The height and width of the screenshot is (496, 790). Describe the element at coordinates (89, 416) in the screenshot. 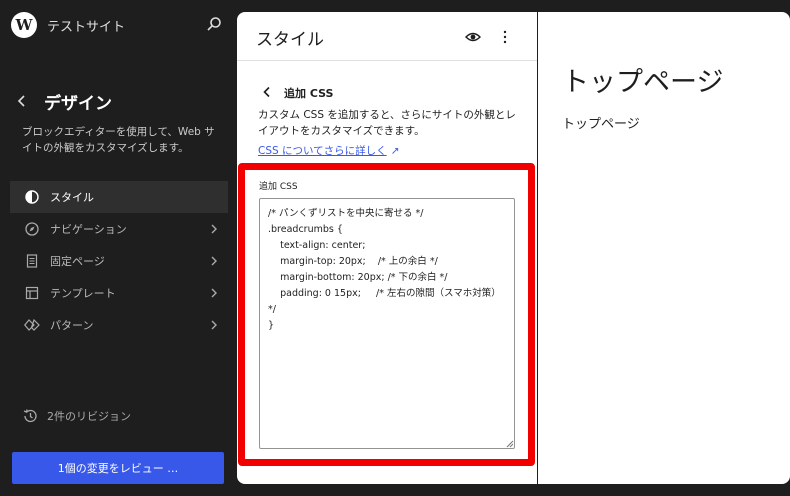

I see `revisions-label: 2件のリビジョン` at that location.